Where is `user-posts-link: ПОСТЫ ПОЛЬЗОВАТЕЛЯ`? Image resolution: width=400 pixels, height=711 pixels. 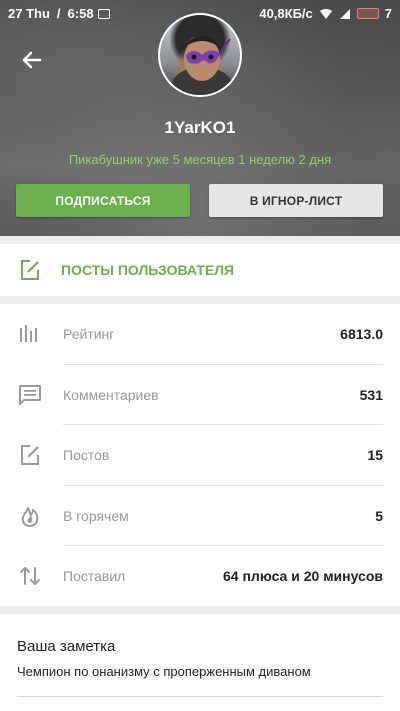
user-posts-link: ПОСТЫ ПОЛЬЗОВАТЕЛЯ is located at coordinates (200, 270).